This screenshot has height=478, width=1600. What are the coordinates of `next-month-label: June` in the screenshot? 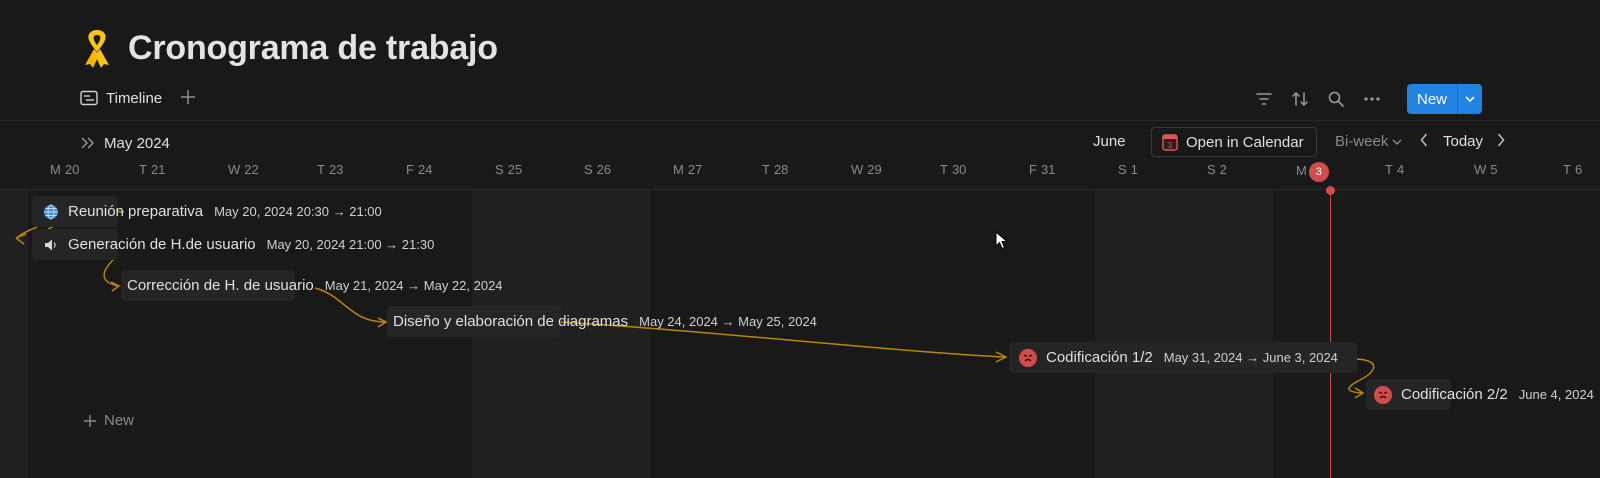 It's located at (1109, 141).